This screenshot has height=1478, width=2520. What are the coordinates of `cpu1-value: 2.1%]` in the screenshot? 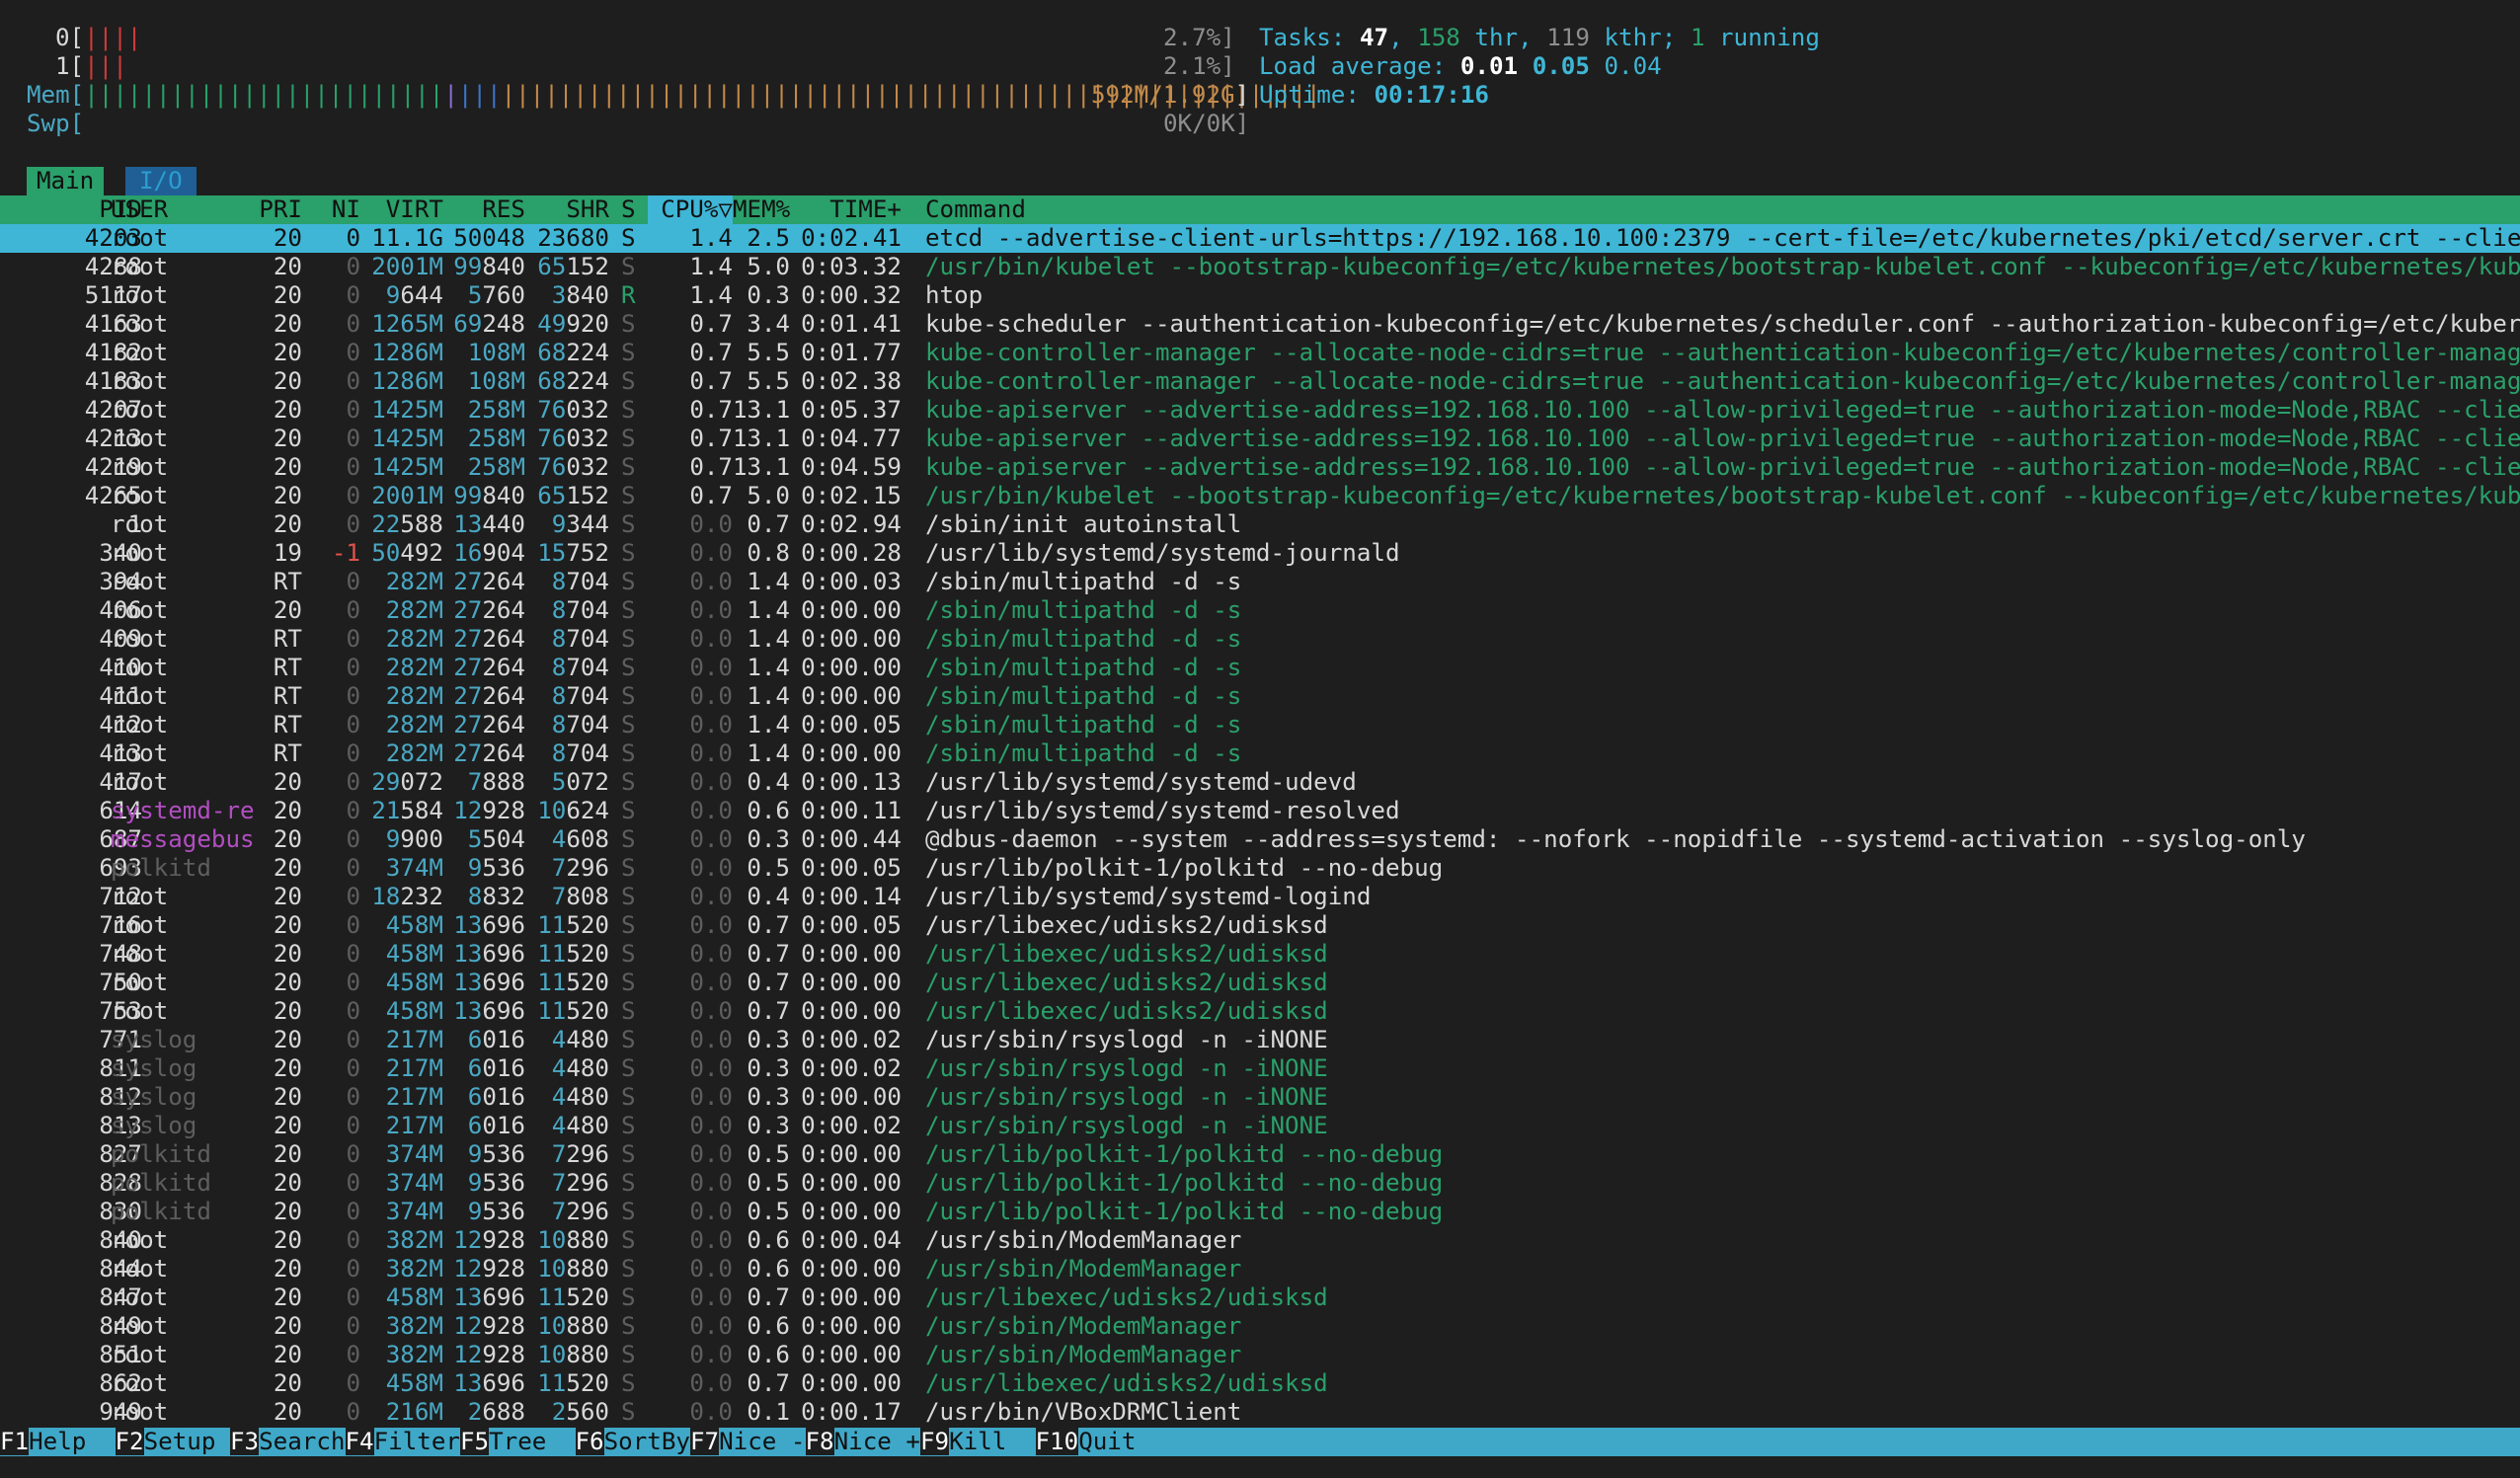 It's located at (1199, 66).